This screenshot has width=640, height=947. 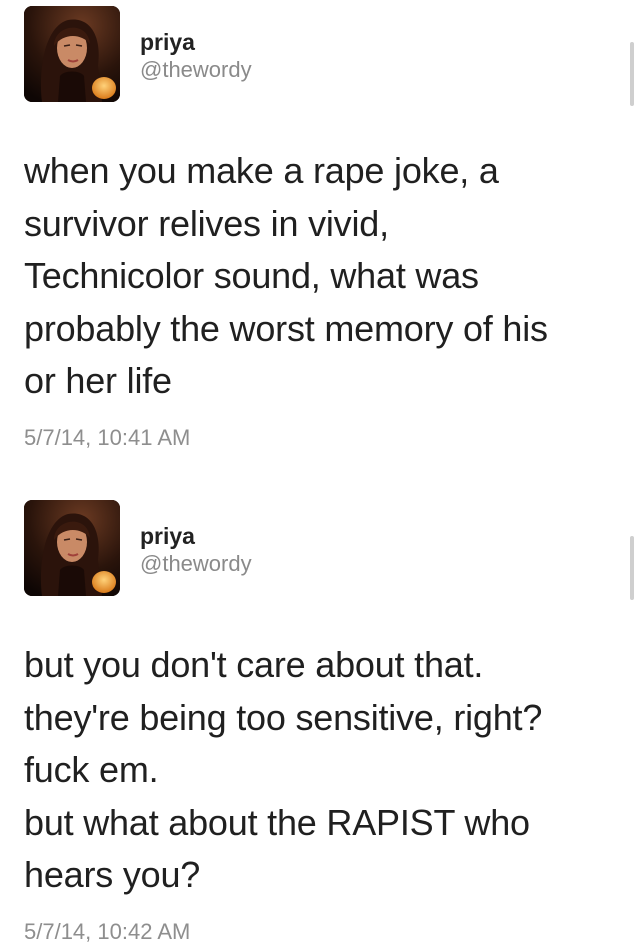 What do you see at coordinates (286, 328) in the screenshot?
I see `tweet-text-line: probably the worst memory of his` at bounding box center [286, 328].